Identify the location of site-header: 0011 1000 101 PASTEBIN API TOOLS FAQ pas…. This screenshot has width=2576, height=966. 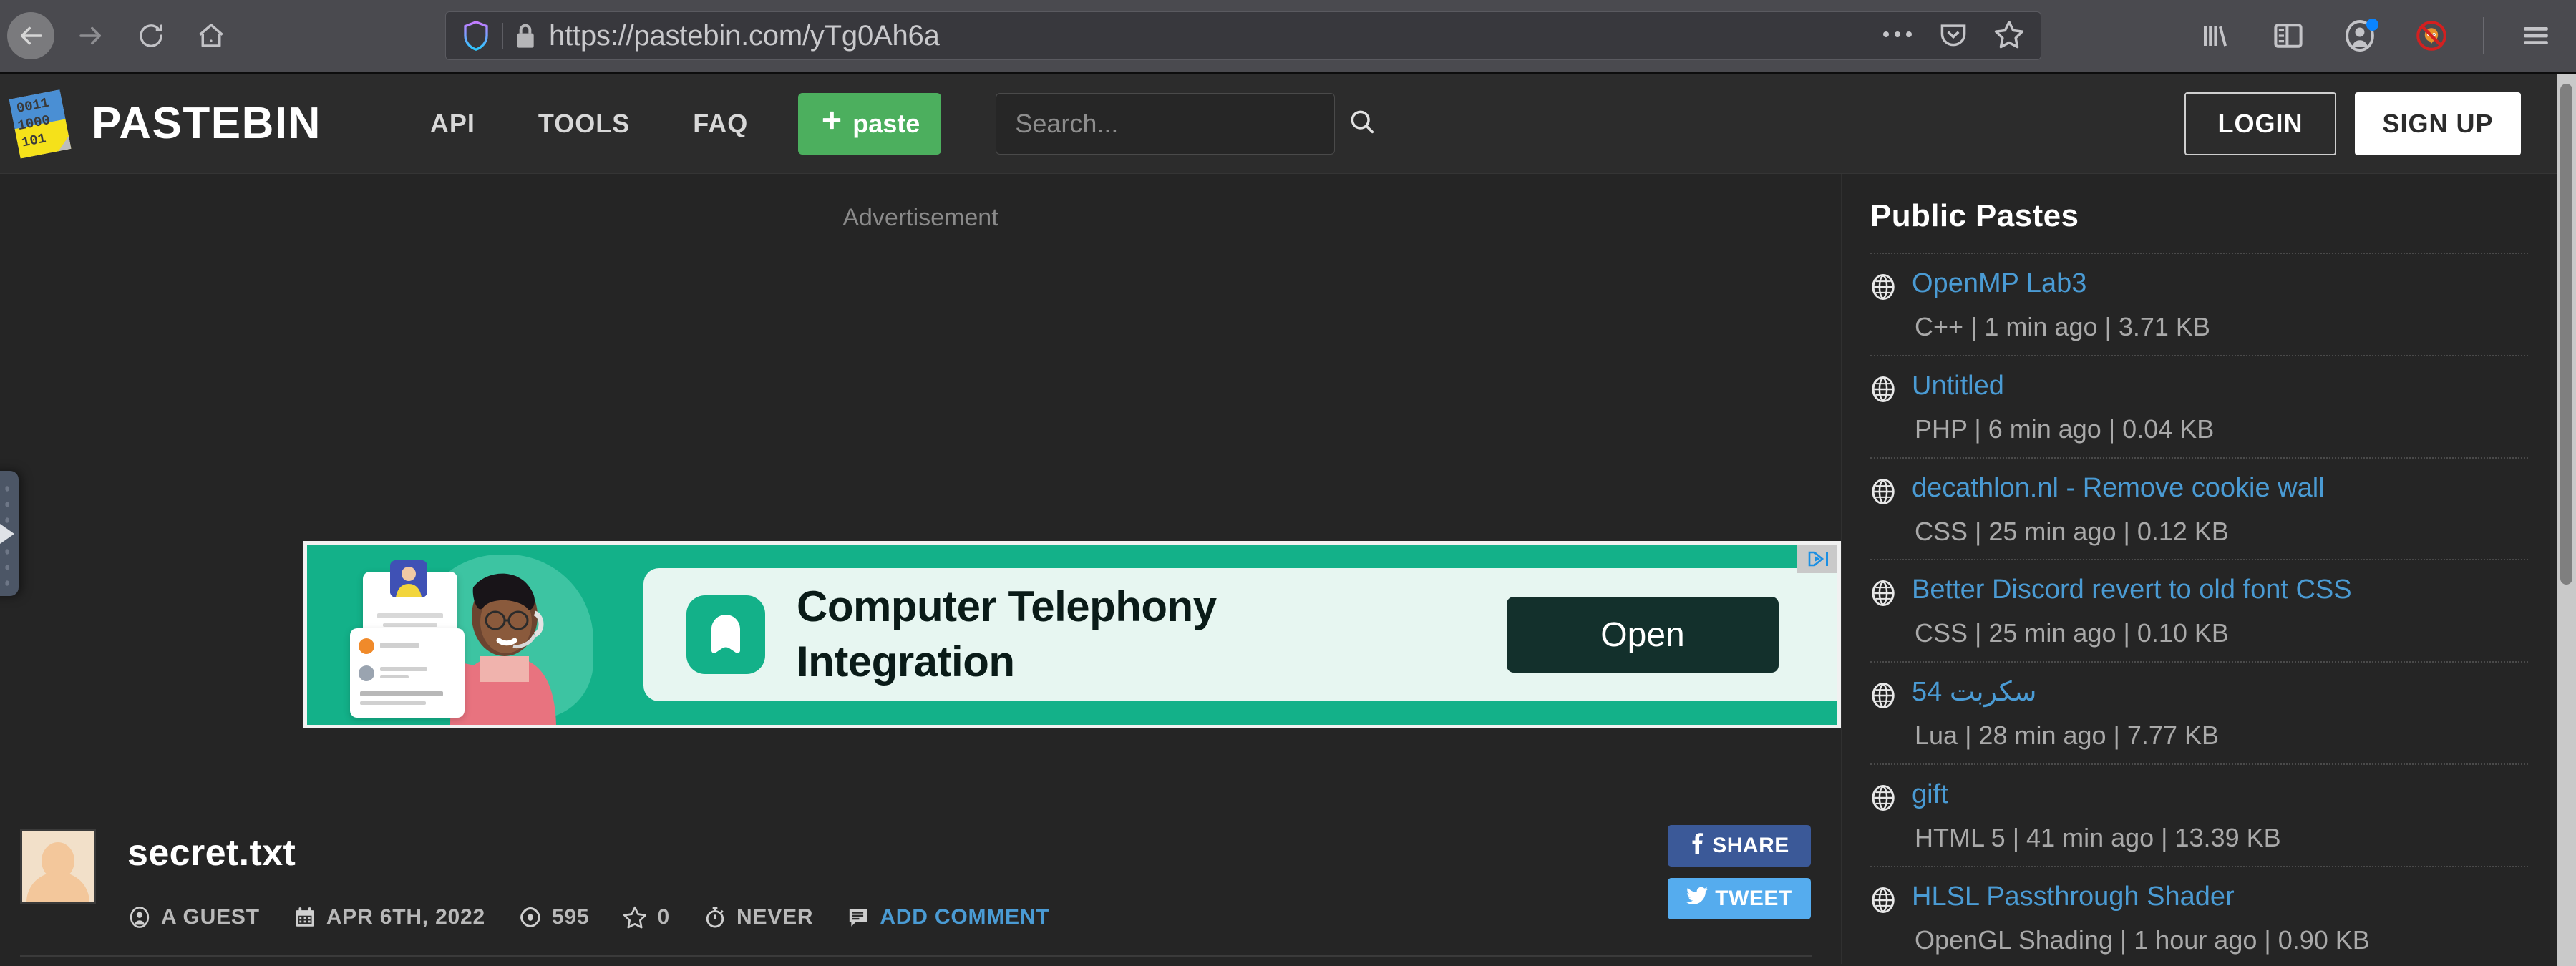
(1278, 124).